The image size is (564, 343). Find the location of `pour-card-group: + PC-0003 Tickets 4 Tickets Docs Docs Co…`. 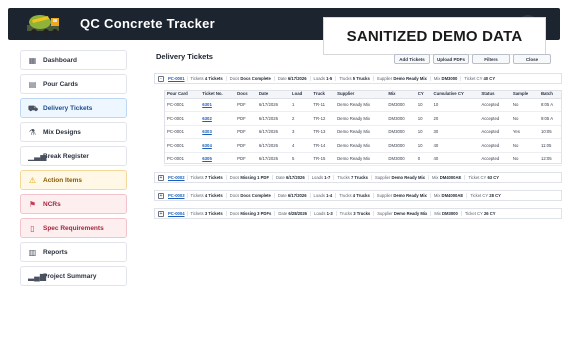

pour-card-group: + PC-0003 Tickets 4 Tickets Docs Docs Co… is located at coordinates (358, 195).